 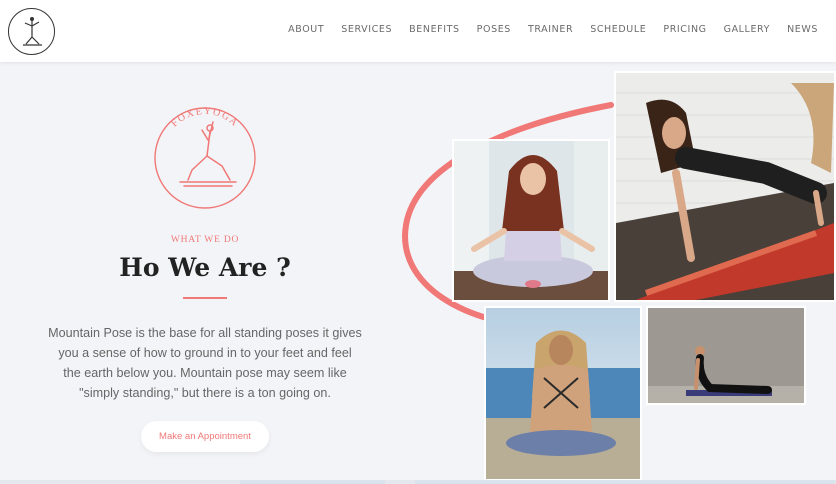 I want to click on meditation-photo, so click(x=531, y=220).